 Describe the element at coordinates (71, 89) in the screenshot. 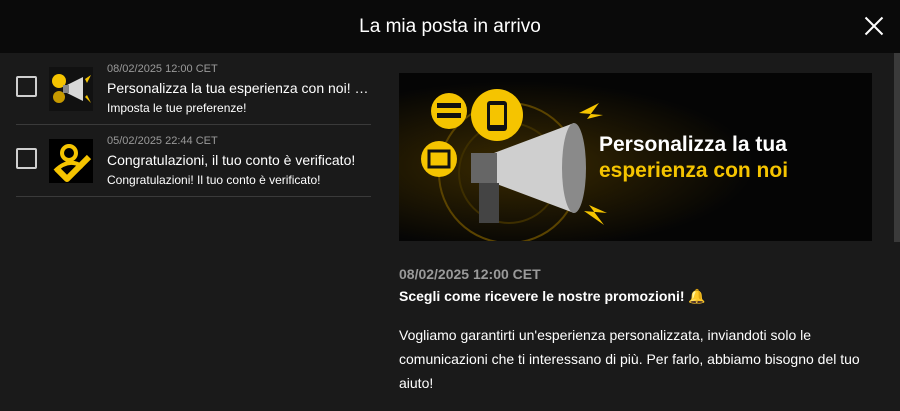

I see `megaphone-thumbnail-icon` at that location.